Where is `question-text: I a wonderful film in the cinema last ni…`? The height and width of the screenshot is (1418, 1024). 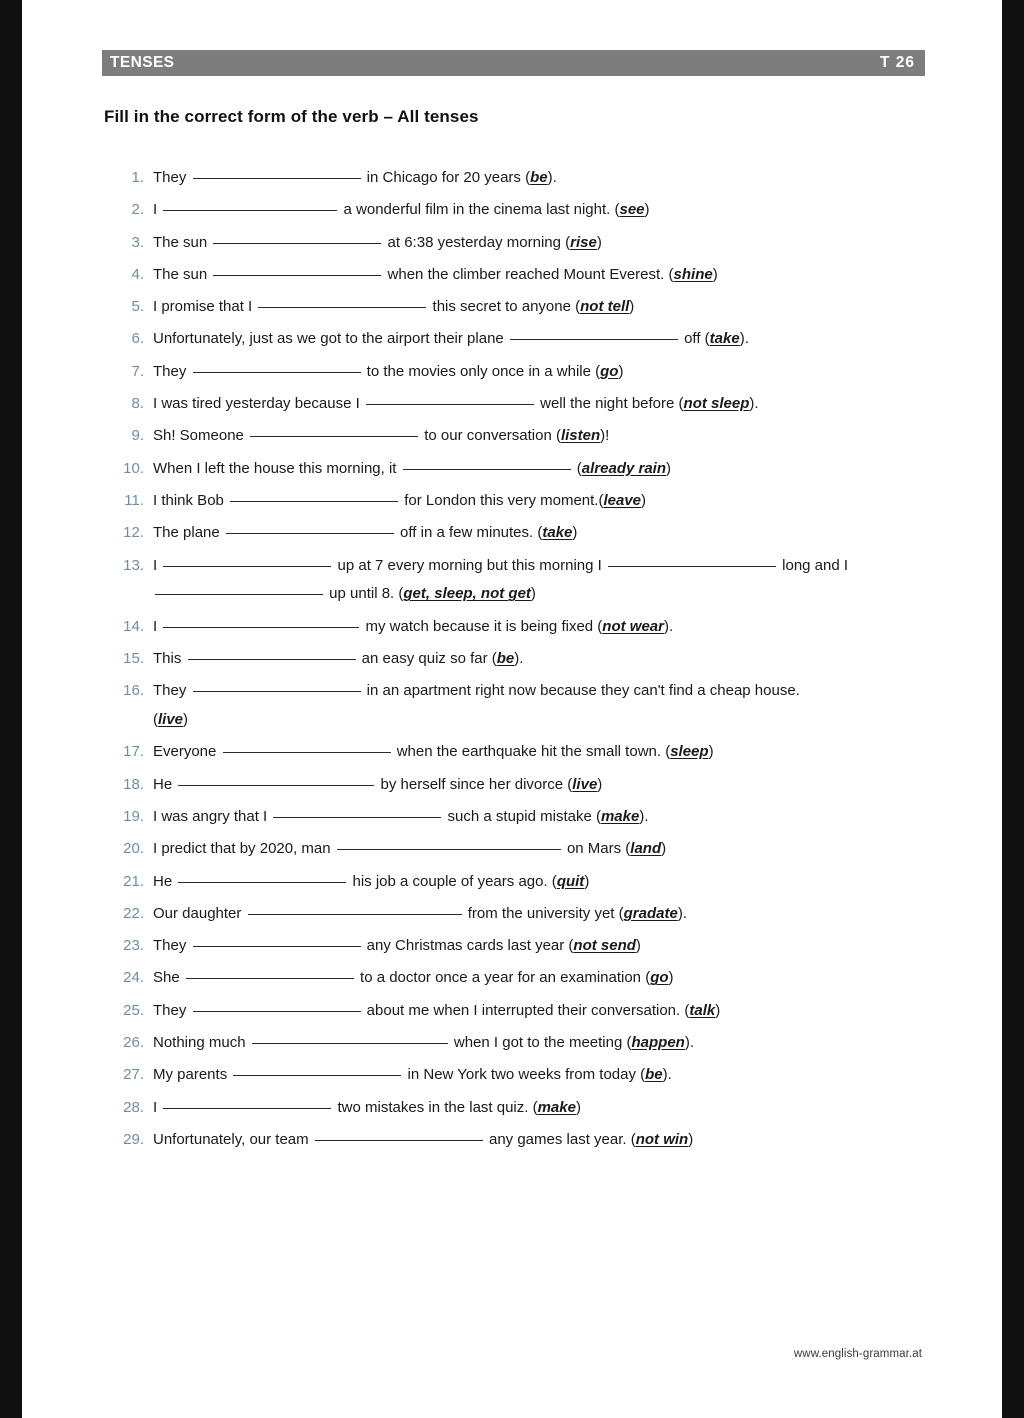
question-text: I a wonderful film in the cinema last ni… is located at coordinates (543, 210).